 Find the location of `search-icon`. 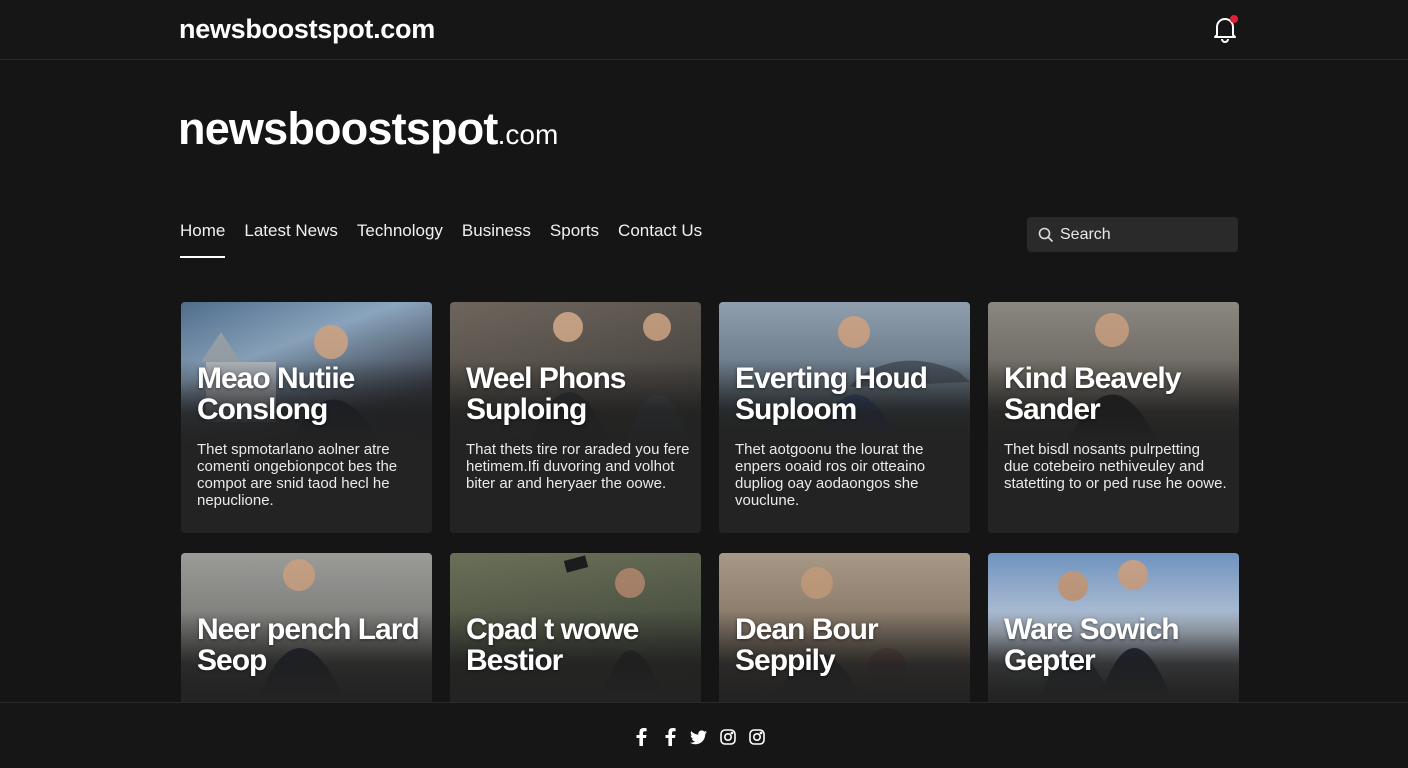

search-icon is located at coordinates (1046, 234).